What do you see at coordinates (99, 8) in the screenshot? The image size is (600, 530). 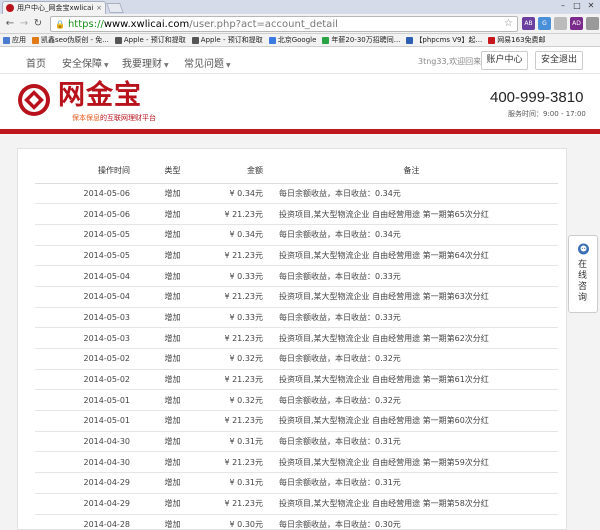 I see `close-tab-icon: ×` at bounding box center [99, 8].